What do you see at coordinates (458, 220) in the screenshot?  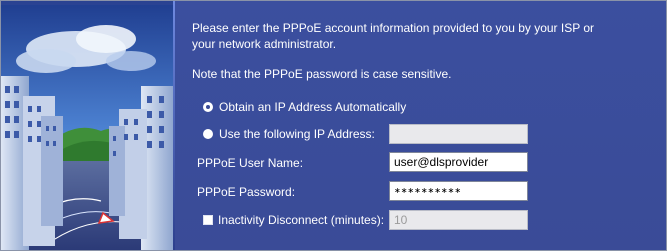 I see `inactivity-minutes-field: 10` at bounding box center [458, 220].